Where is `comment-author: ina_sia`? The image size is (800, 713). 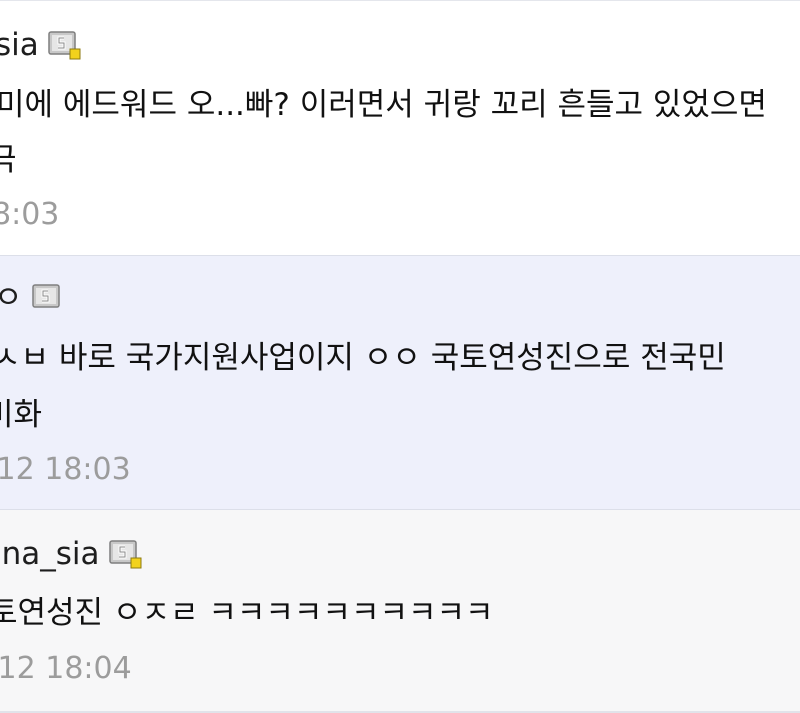 comment-author: ina_sia is located at coordinates (71, 554).